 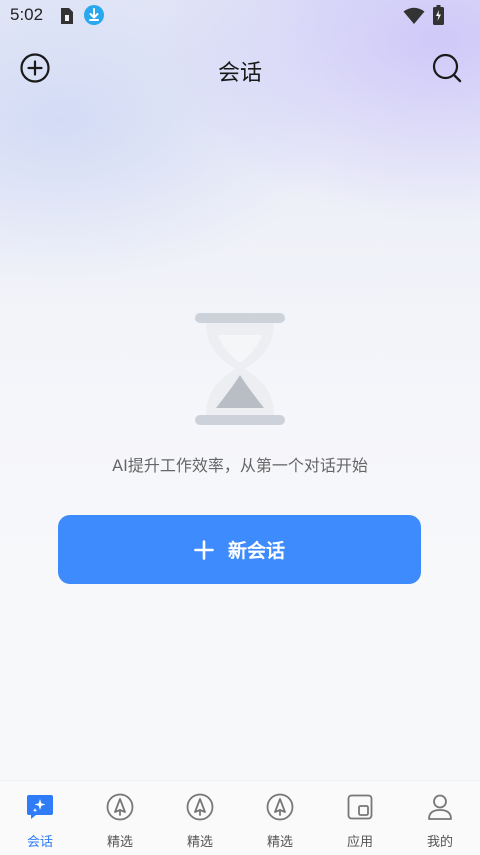 I want to click on status-bar: 5:02, so click(x=240, y=16).